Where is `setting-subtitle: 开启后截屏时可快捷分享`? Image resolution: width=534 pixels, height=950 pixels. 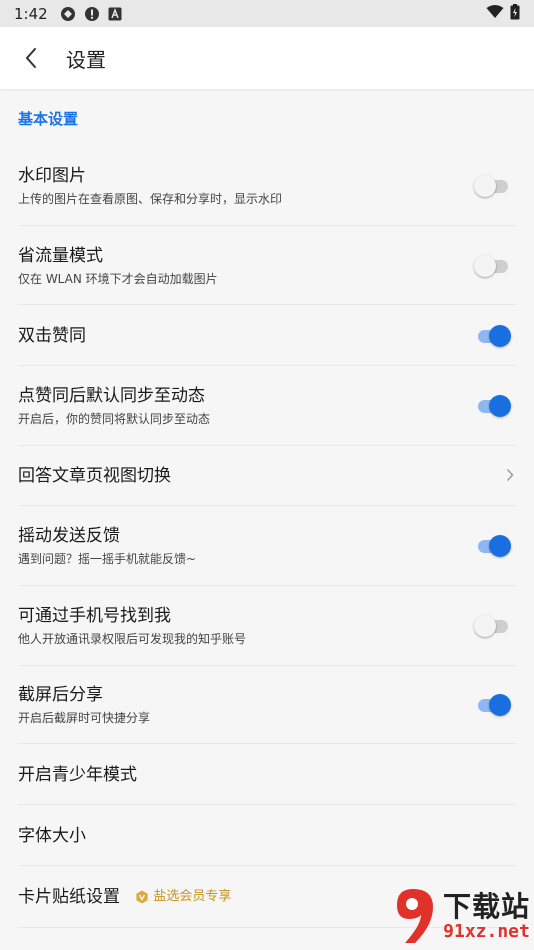
setting-subtitle: 开启后截屏时可快捷分享 is located at coordinates (84, 718).